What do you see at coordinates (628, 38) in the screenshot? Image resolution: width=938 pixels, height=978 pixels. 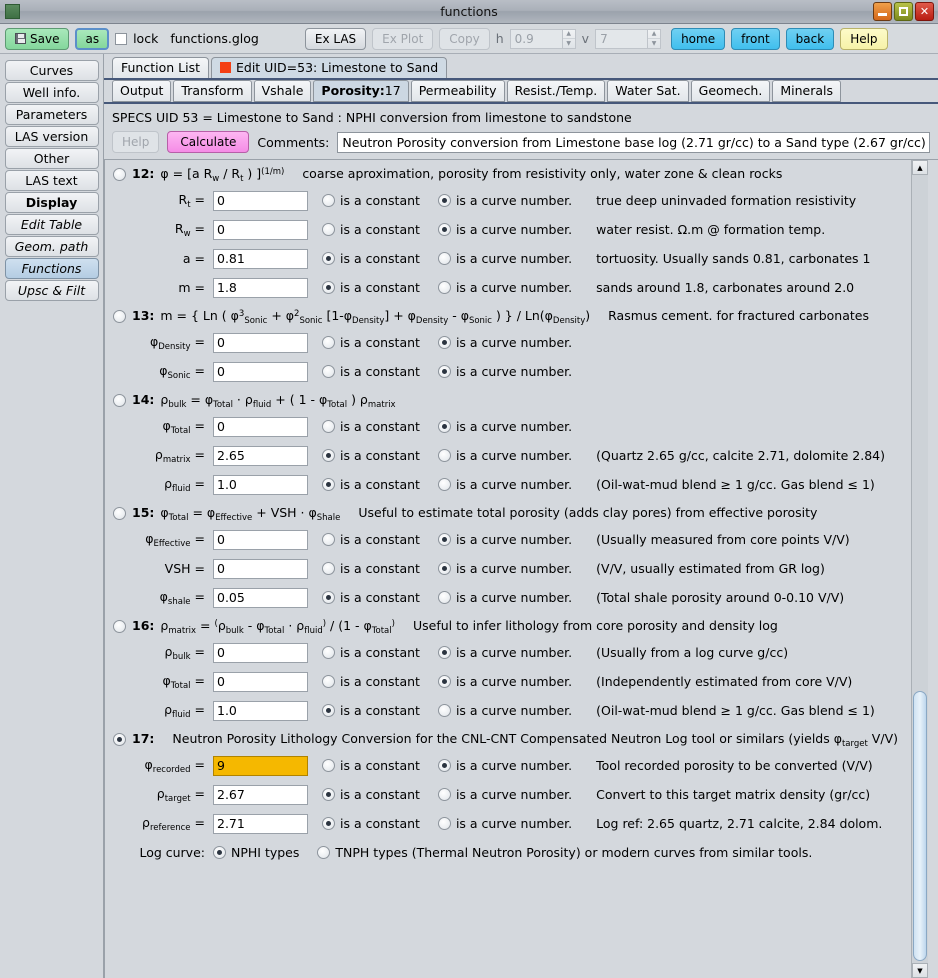 I see `v-stepper: ▲▼` at bounding box center [628, 38].